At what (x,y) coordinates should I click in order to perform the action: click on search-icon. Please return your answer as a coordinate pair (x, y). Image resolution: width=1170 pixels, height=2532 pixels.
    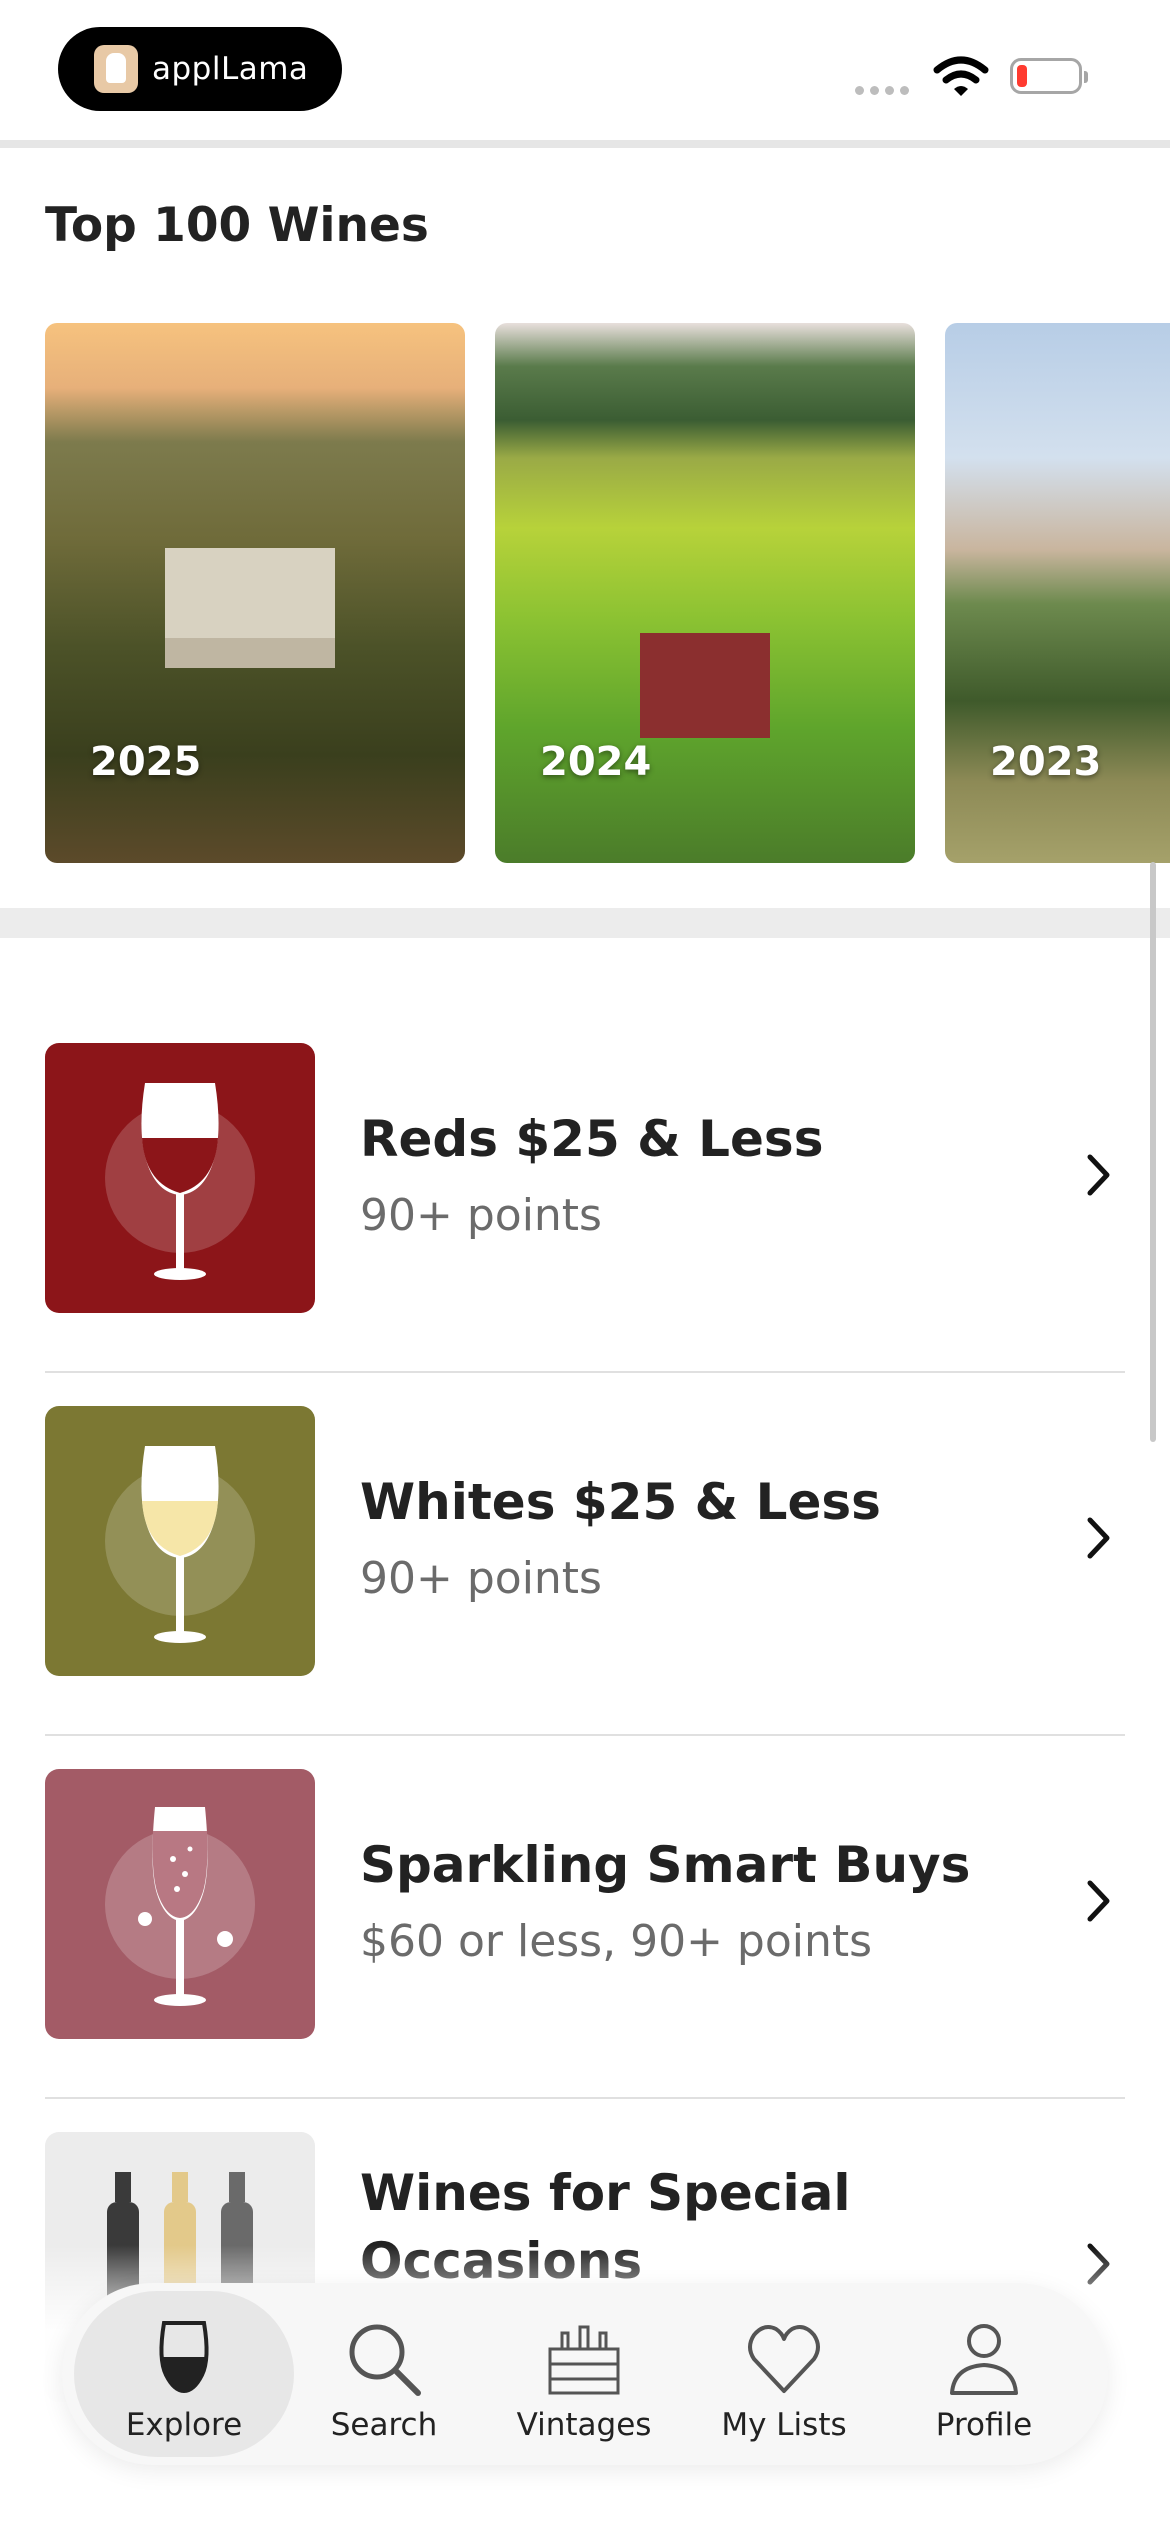
    Looking at the image, I should click on (385, 2360).